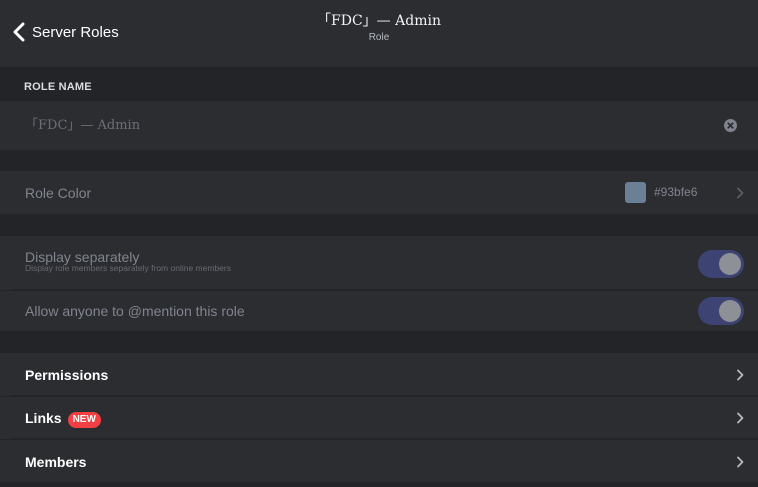 This screenshot has height=487, width=758. What do you see at coordinates (379, 374) in the screenshot?
I see `permissions-row: Permissions` at bounding box center [379, 374].